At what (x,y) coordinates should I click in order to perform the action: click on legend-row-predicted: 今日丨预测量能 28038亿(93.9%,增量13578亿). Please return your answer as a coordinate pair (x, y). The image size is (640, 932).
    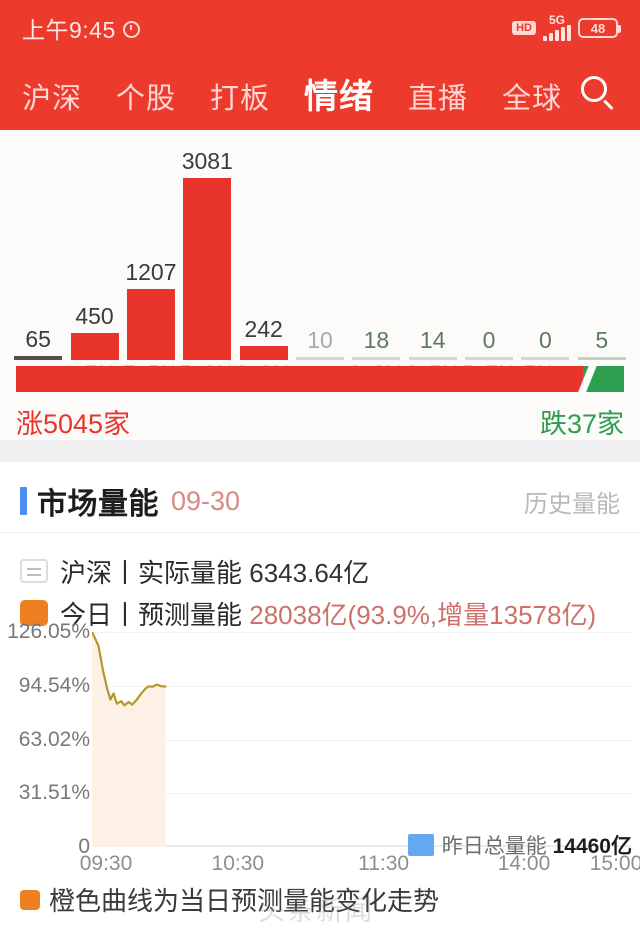
    Looking at the image, I should click on (320, 613).